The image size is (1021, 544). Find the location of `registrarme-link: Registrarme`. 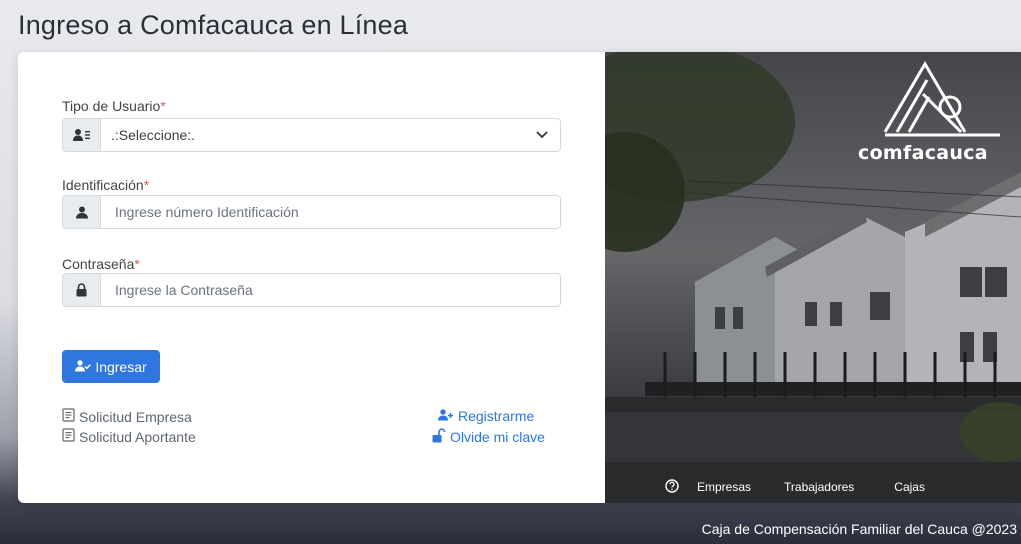

registrarme-link: Registrarme is located at coordinates (486, 416).